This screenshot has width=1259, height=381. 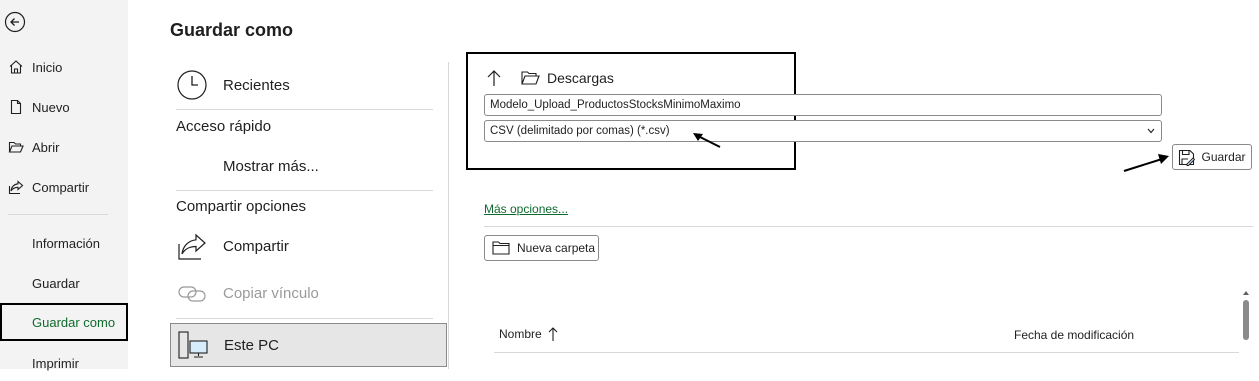 I want to click on nav-label: Información, so click(x=66, y=243).